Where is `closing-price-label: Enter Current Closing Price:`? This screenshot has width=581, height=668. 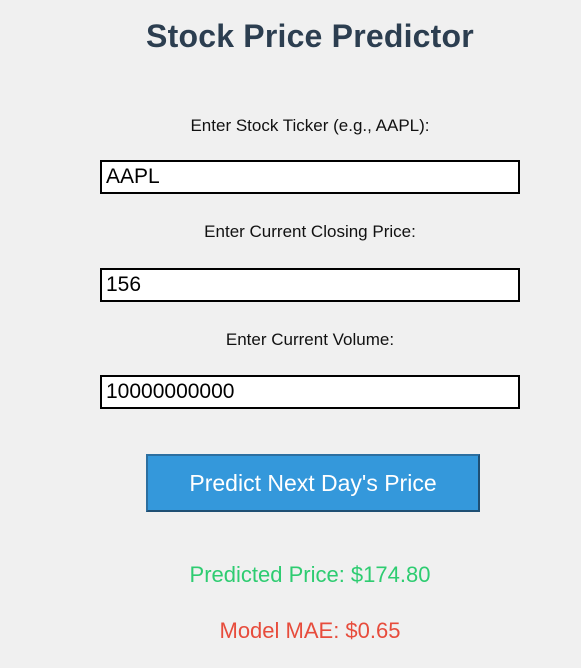 closing-price-label: Enter Current Closing Price: is located at coordinates (310, 231).